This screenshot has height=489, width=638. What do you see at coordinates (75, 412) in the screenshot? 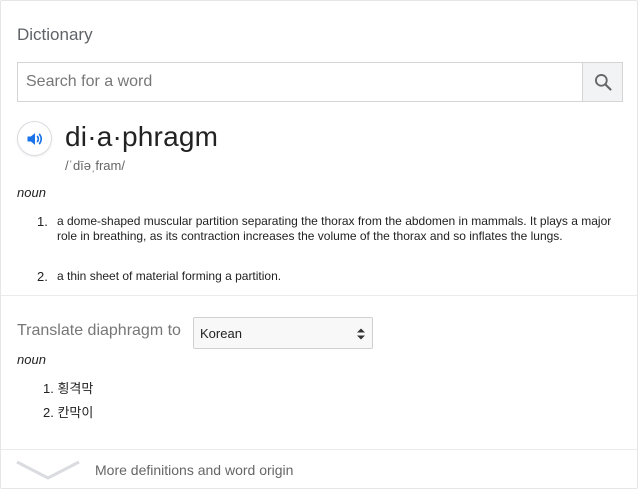
I see `translation-text: 칸막이` at bounding box center [75, 412].